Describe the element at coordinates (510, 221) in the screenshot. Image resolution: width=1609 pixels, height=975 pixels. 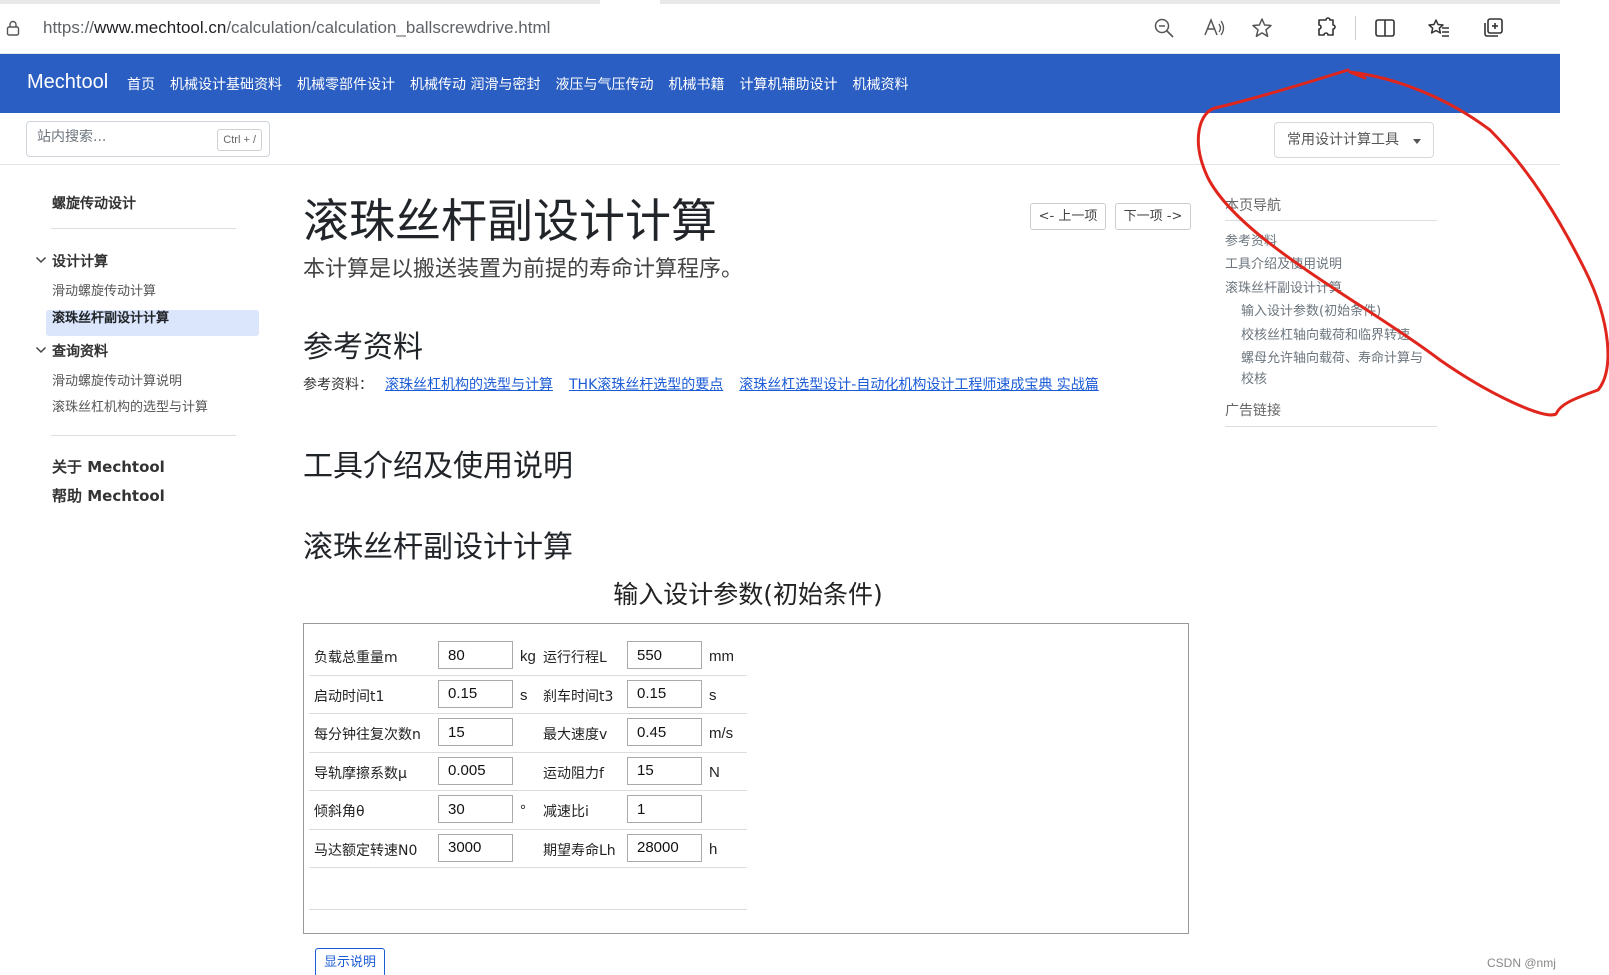
I see `page-title: 滚珠丝杆副设计计算` at that location.